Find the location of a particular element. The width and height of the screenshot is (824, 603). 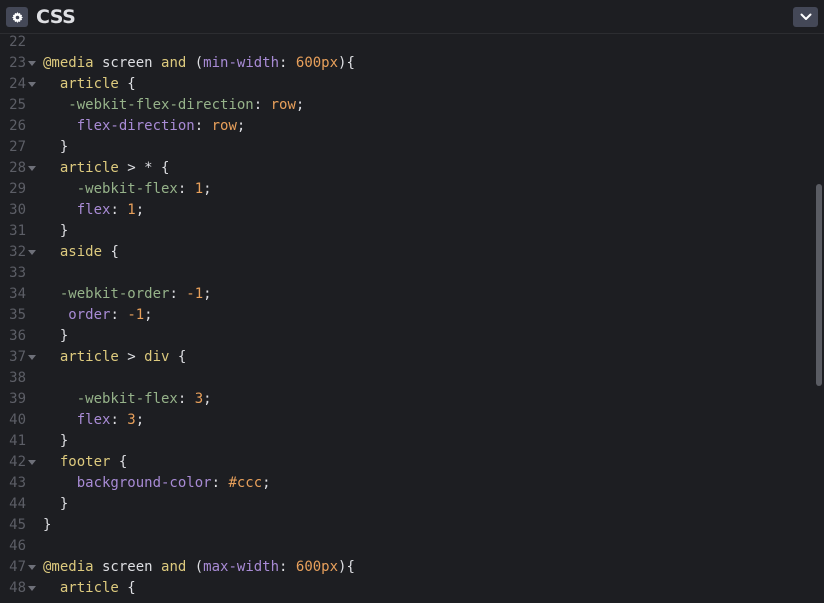

vertical-scrollbar-thumb is located at coordinates (819, 285).